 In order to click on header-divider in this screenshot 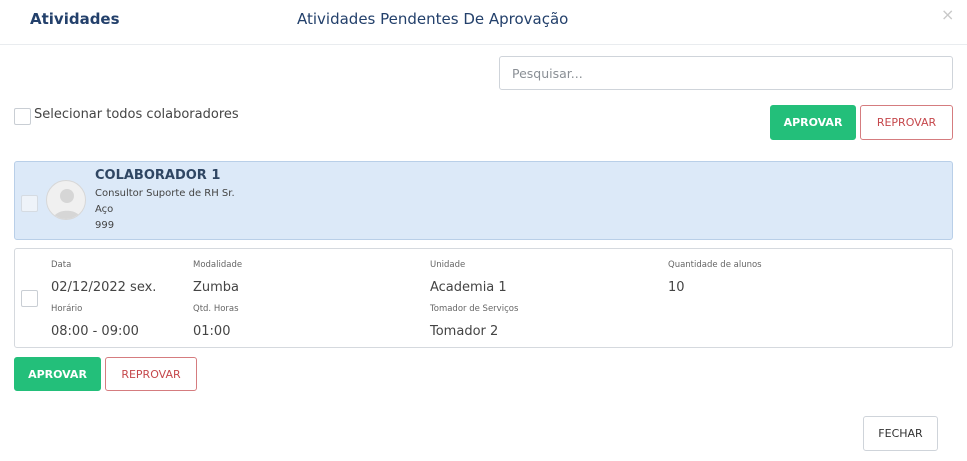, I will do `click(483, 44)`.